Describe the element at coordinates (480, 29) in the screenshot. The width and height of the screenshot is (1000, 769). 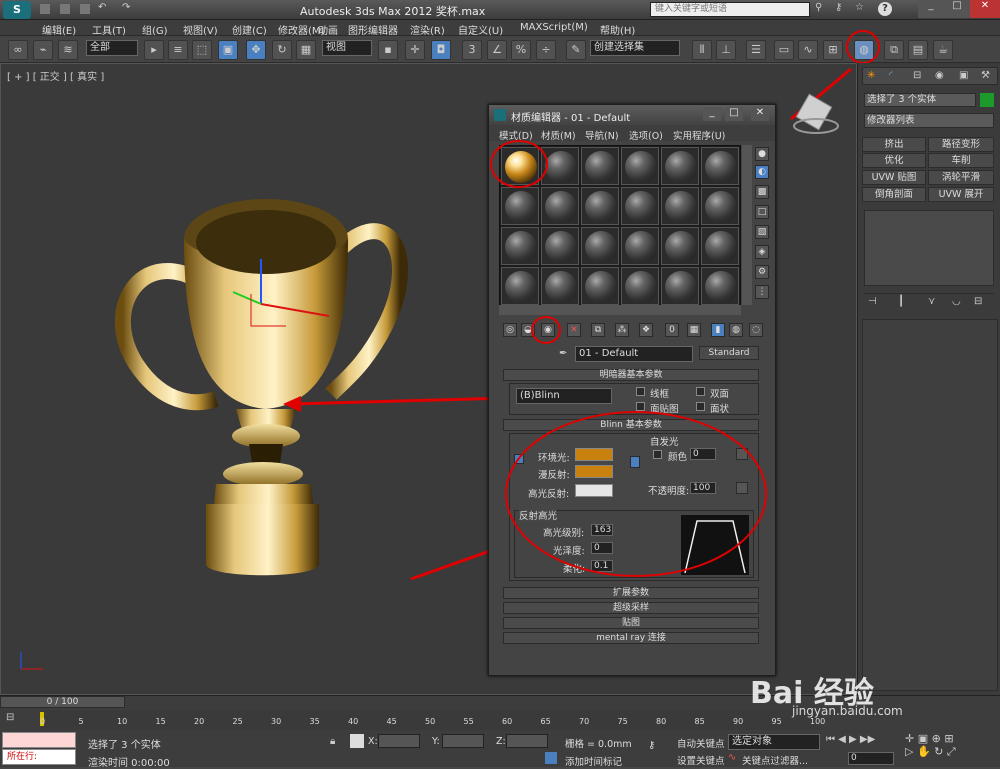
I see `menu-customize: 自定义(U)` at that location.